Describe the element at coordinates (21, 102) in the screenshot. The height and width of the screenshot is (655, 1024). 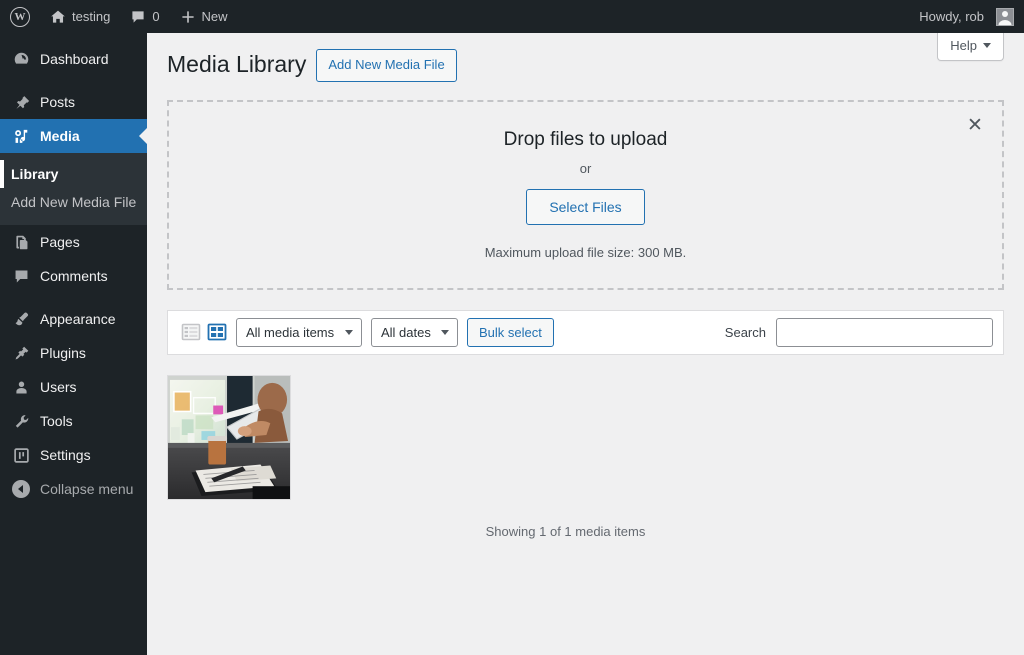
I see `pin-icon` at that location.